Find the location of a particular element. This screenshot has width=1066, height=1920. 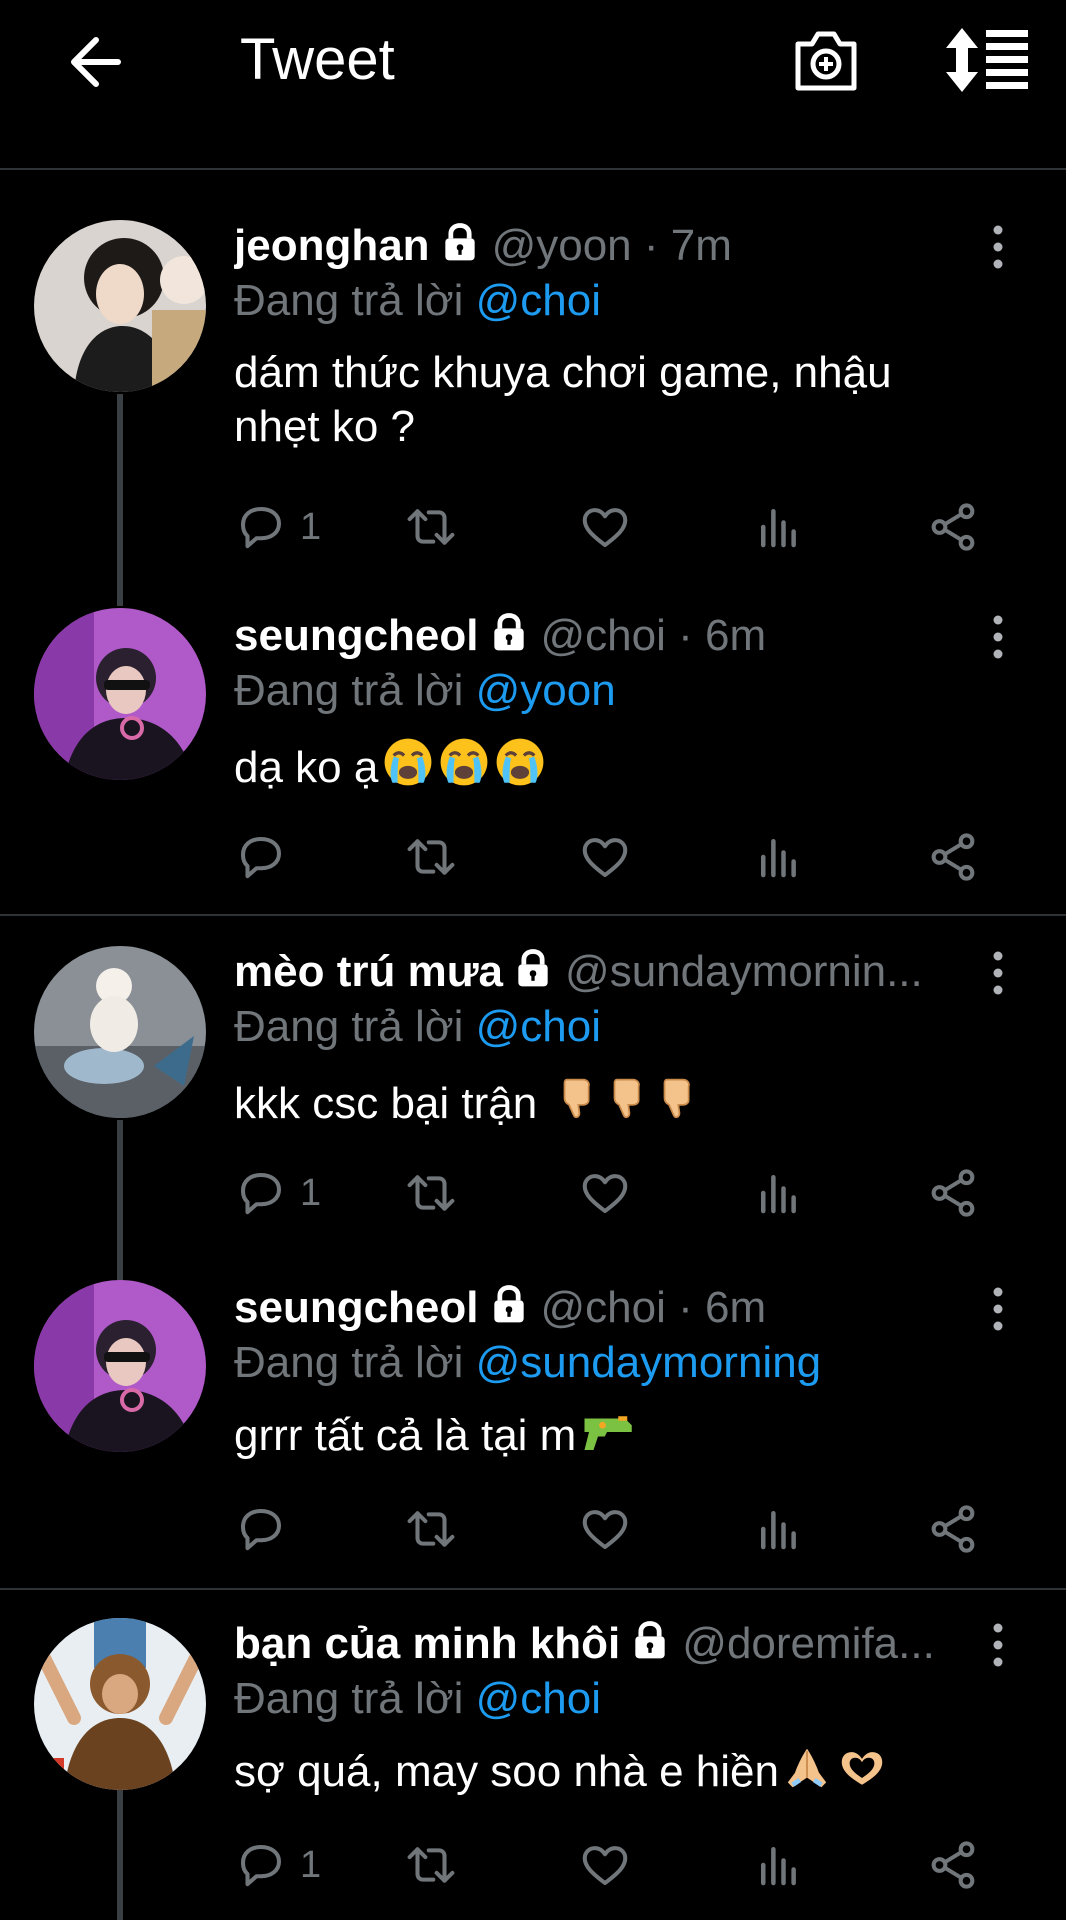

camera-plus-icon is located at coordinates (826, 60).